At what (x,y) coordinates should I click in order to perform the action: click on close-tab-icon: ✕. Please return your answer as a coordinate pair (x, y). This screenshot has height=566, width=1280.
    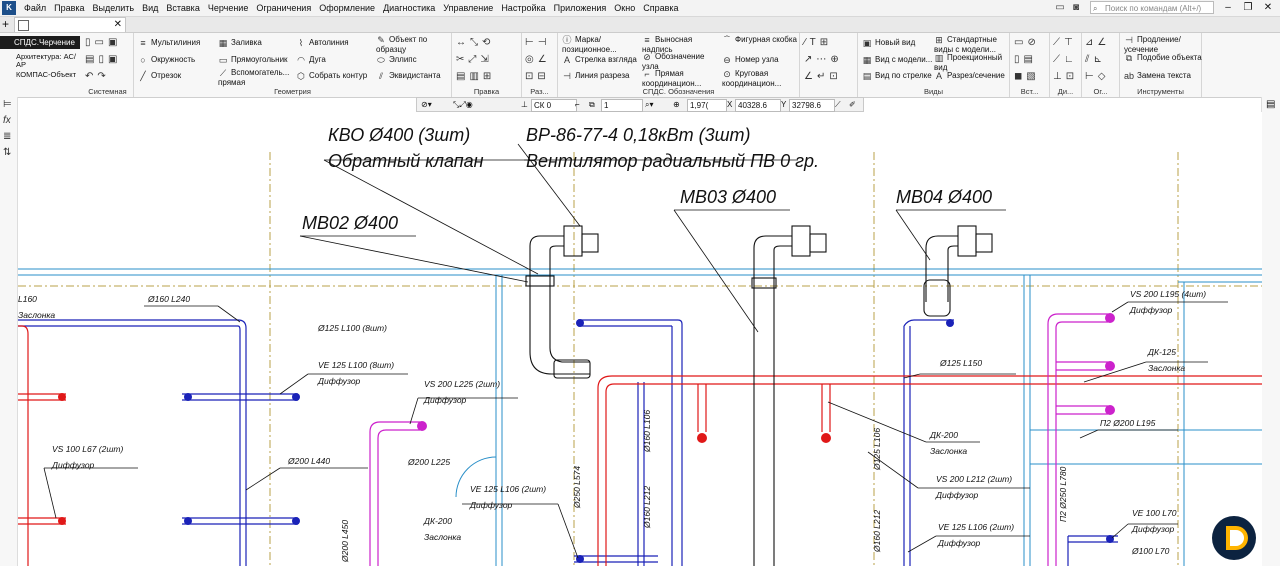
    Looking at the image, I should click on (118, 25).